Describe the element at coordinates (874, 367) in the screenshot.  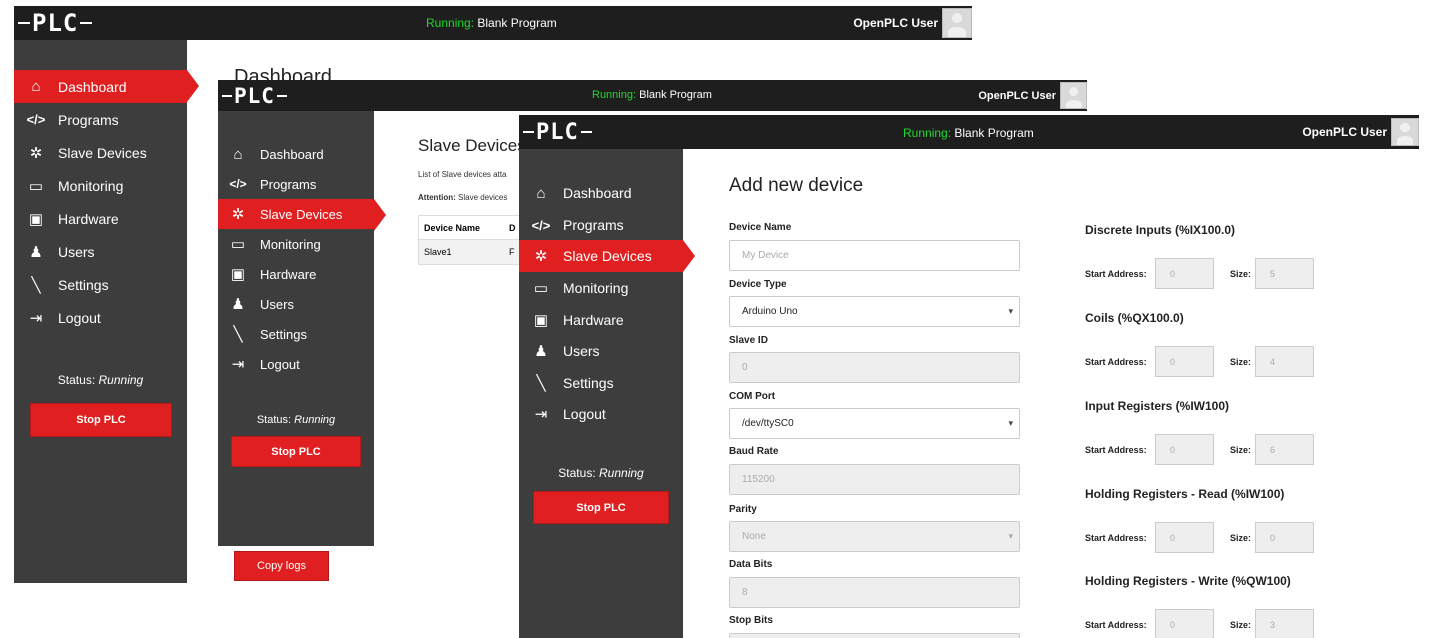
I see `slave-id-input: 0` at that location.